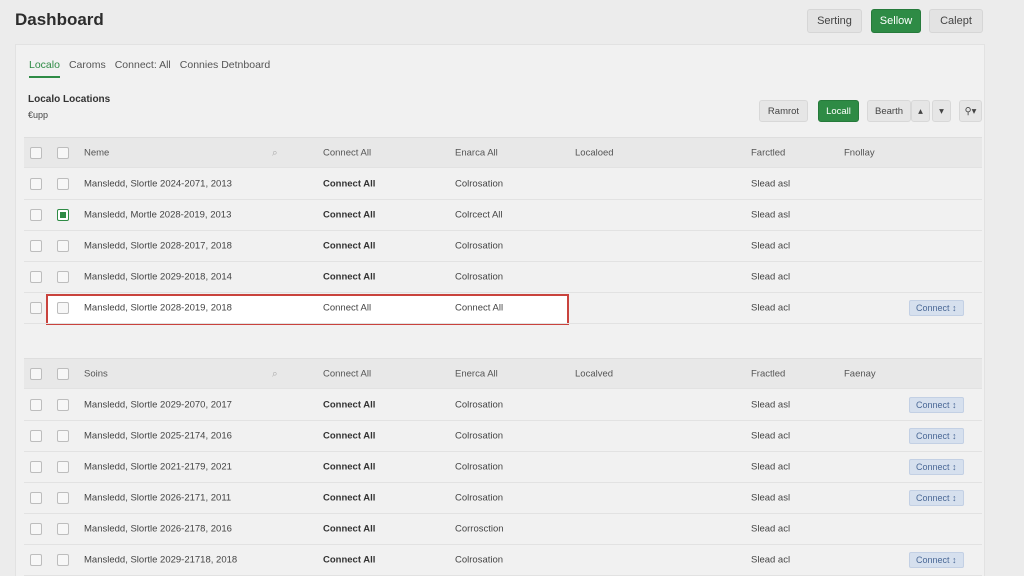 Image resolution: width=1024 pixels, height=576 pixels. Describe the element at coordinates (920, 111) in the screenshot. I see `sort-up-icon: ▴` at that location.